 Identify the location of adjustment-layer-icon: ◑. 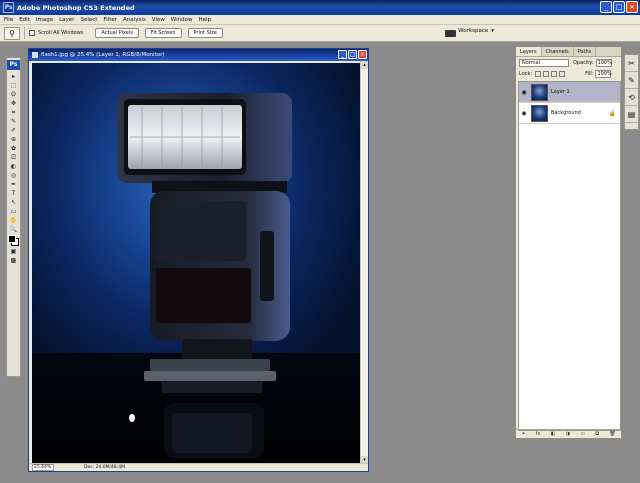
(568, 434).